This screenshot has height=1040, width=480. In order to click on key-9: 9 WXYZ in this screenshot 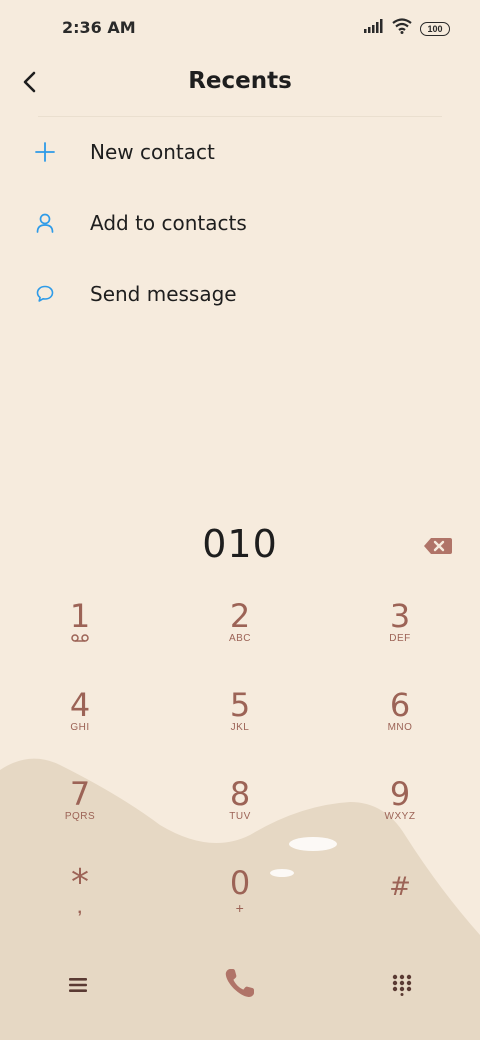, I will do `click(400, 815)`.